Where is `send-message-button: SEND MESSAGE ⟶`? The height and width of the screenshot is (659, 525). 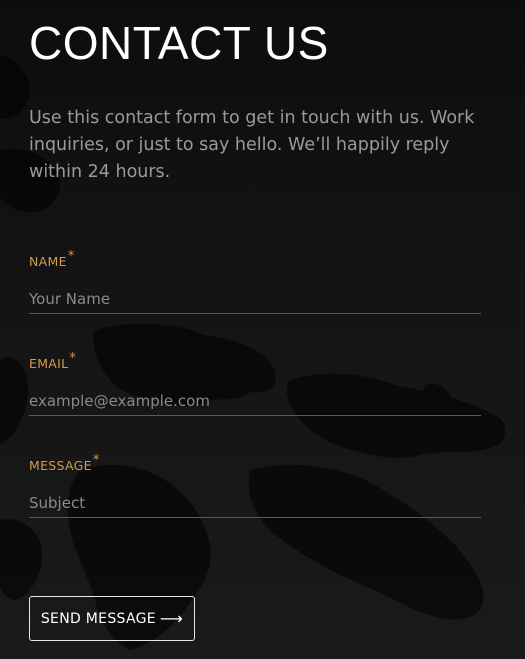
send-message-button: SEND MESSAGE ⟶ is located at coordinates (112, 618).